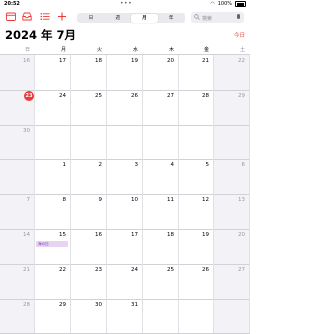 The width and height of the screenshot is (320, 334). Describe the element at coordinates (170, 200) in the screenshot. I see `day-number: 11` at that location.